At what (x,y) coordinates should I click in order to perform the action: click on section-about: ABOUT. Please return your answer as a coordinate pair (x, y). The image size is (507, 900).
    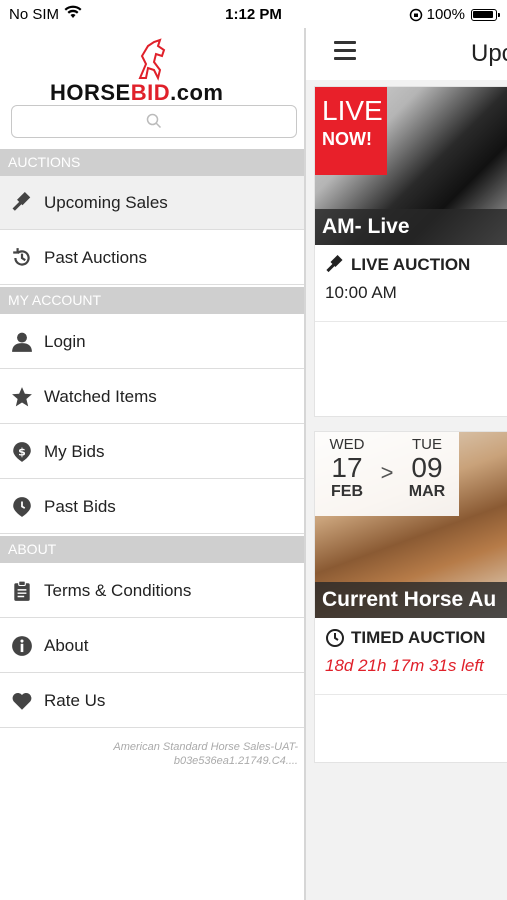
    Looking at the image, I should click on (152, 549).